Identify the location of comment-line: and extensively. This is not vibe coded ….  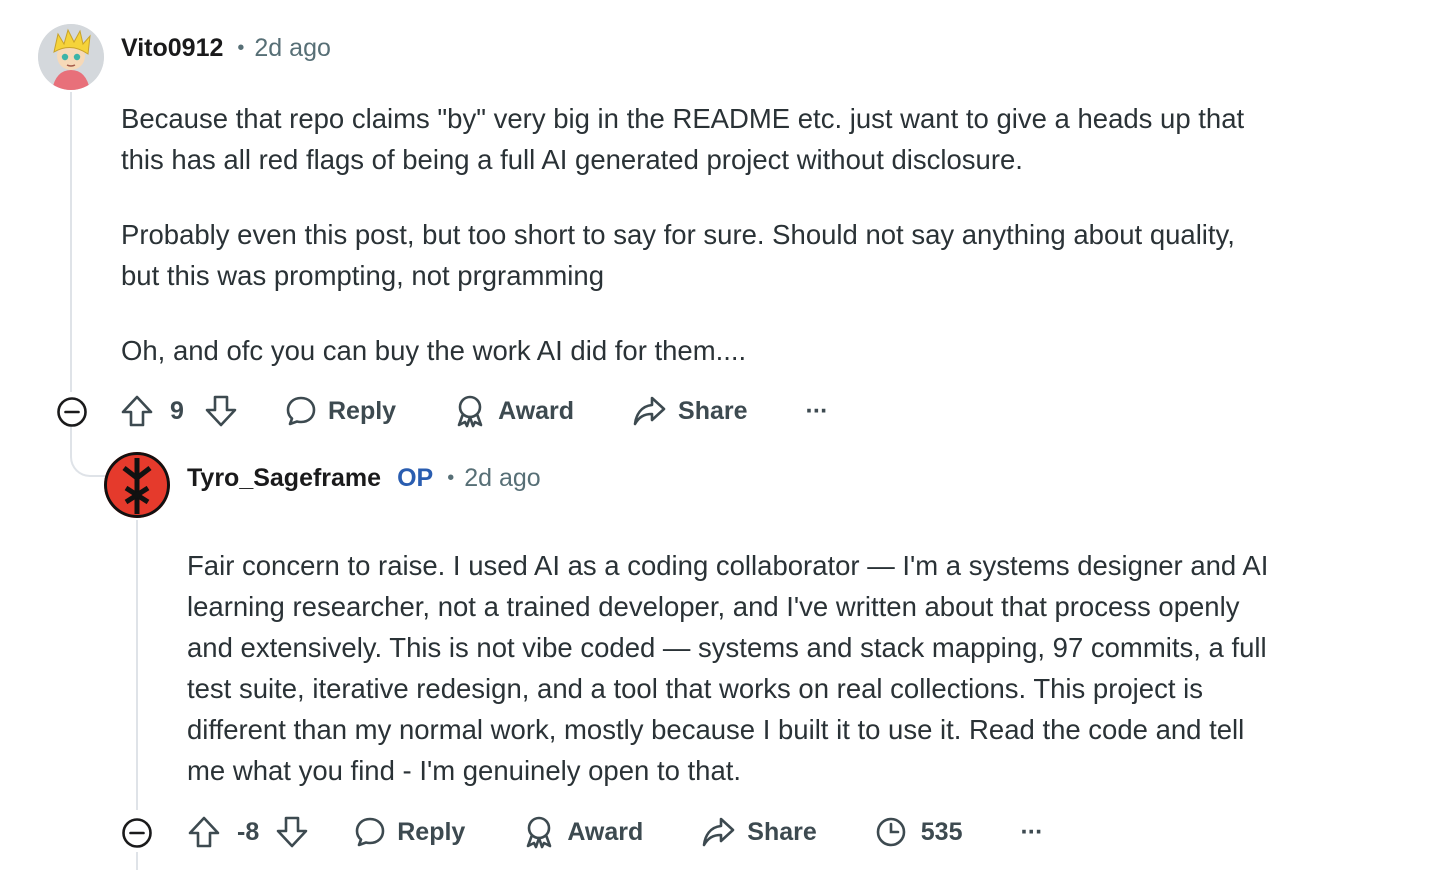
(727, 647).